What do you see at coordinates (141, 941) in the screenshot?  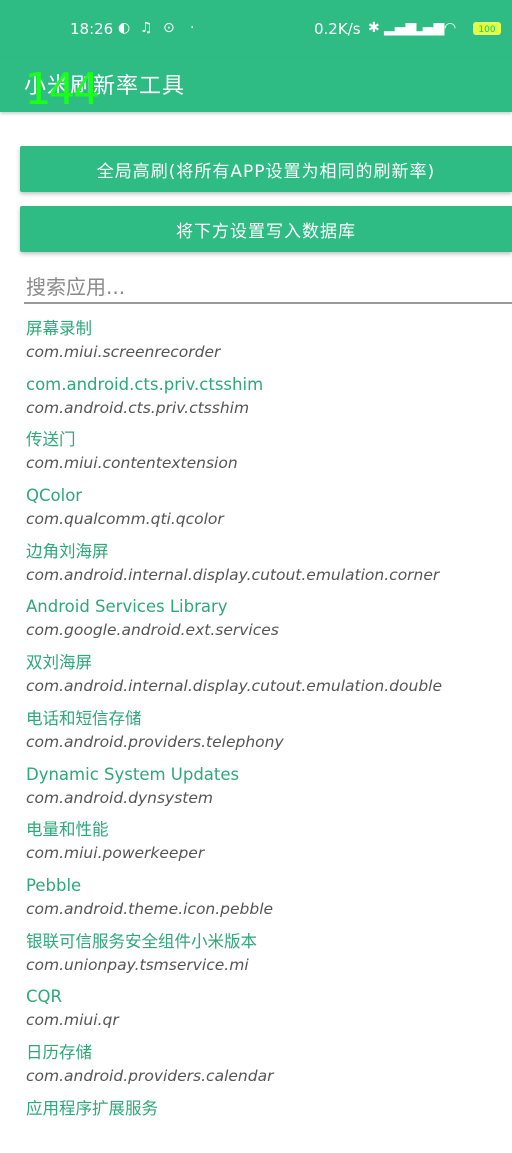 I see `app-name: 银联可信服务安全组件小米版本` at bounding box center [141, 941].